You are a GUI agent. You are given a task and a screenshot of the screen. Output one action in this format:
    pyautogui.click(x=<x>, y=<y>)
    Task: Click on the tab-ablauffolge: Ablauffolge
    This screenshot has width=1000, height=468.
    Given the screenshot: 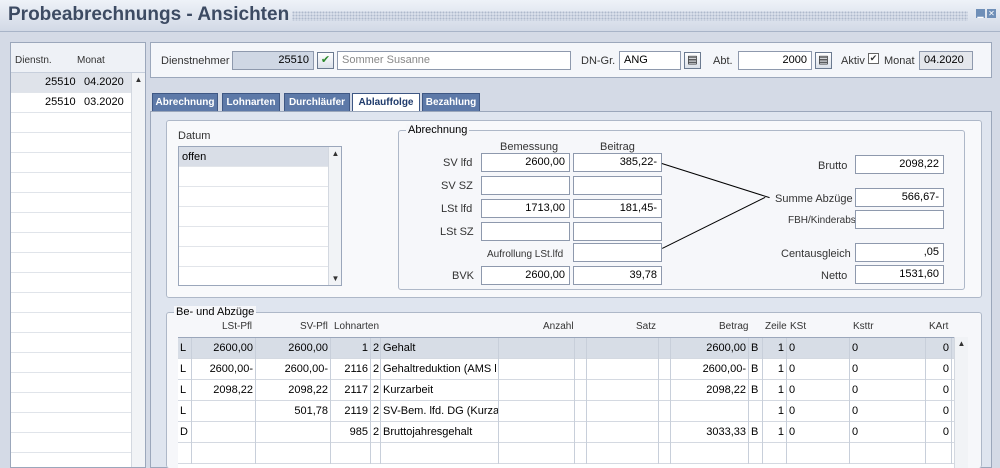 What is the action you would take?
    pyautogui.click(x=386, y=102)
    